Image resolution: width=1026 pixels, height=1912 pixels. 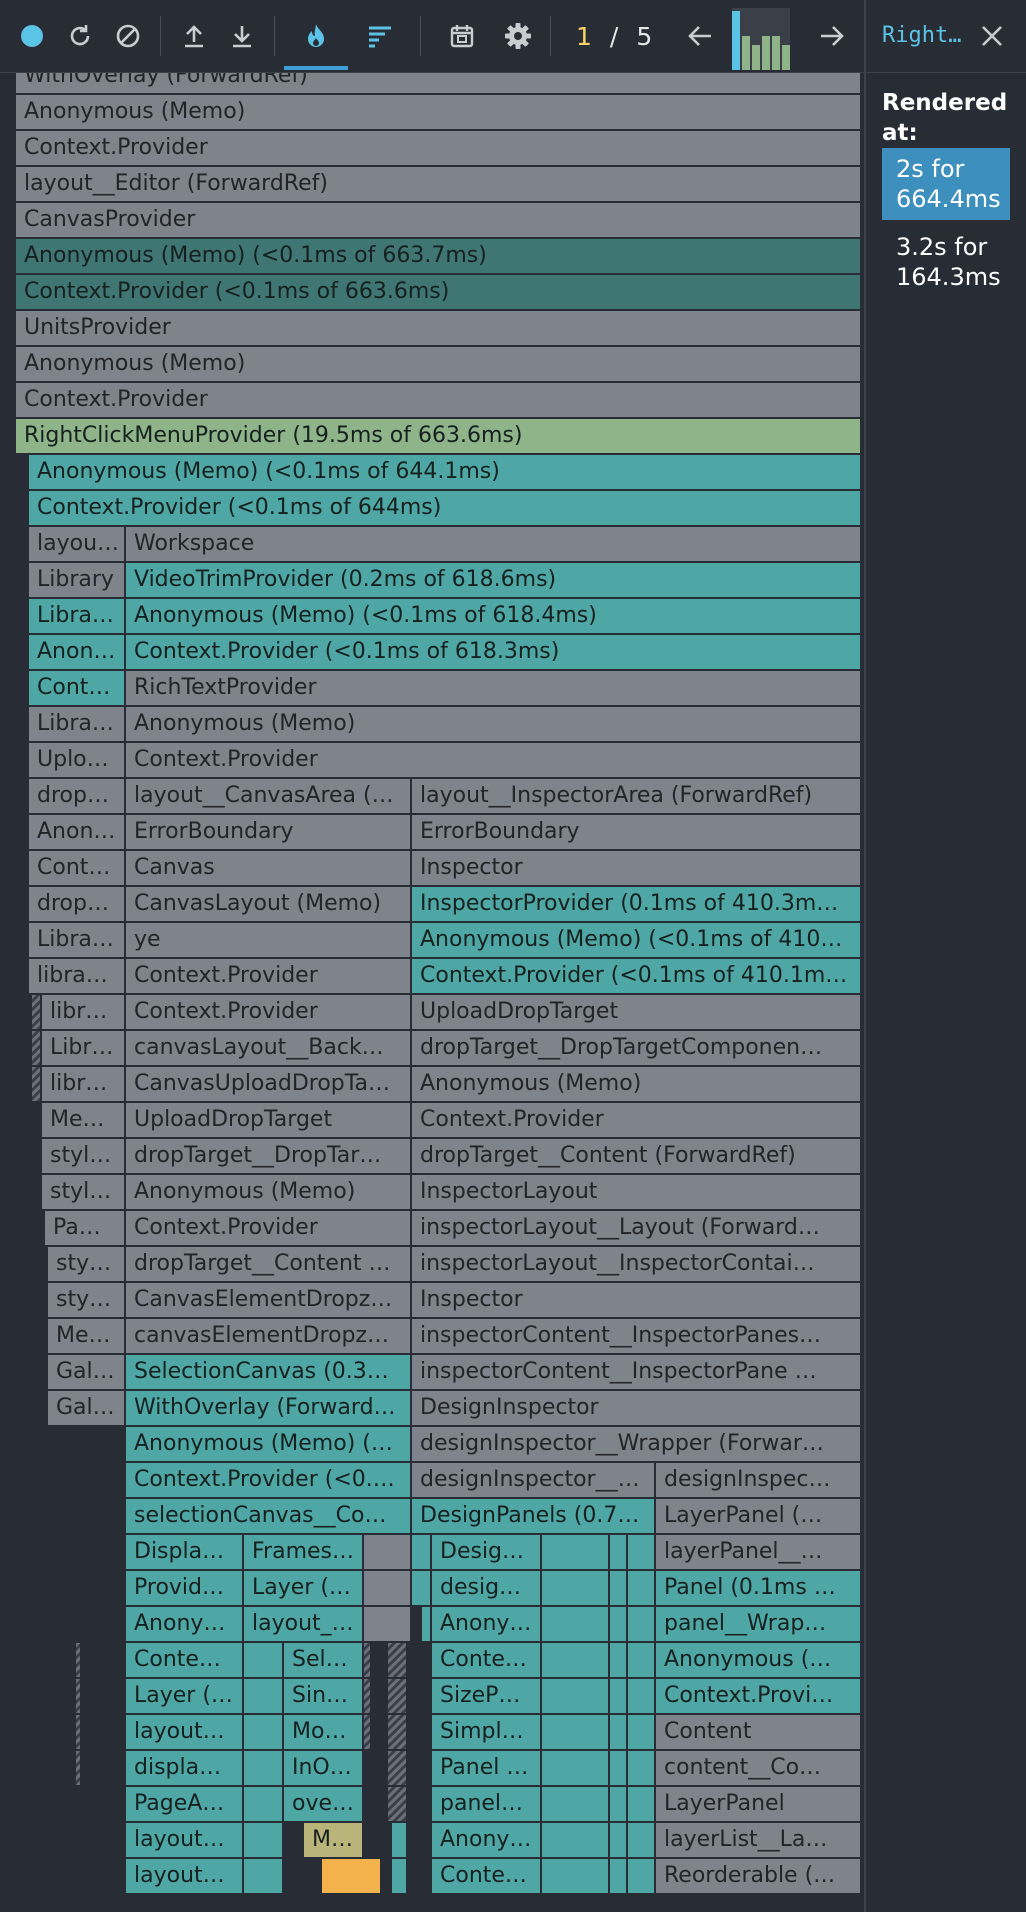 I want to click on render-entry: 3.2s for 164.3ms, so click(x=946, y=262).